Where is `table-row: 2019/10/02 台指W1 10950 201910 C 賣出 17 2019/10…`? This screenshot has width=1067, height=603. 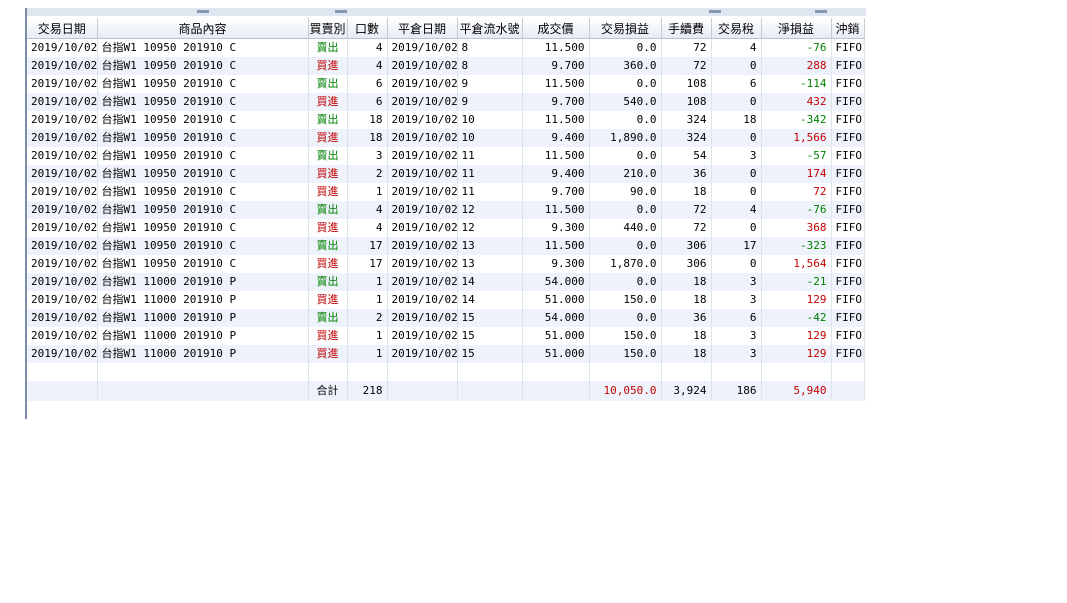
table-row: 2019/10/02 台指W1 10950 201910 C 賣出 17 2019/10… is located at coordinates (446, 246).